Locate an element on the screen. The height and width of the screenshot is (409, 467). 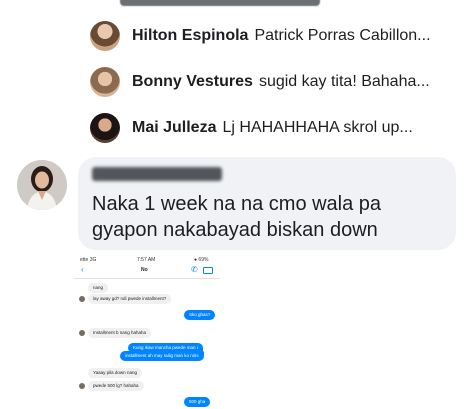
chat-message-incoming: pwede 500 lg? hahaha is located at coordinates (116, 386).